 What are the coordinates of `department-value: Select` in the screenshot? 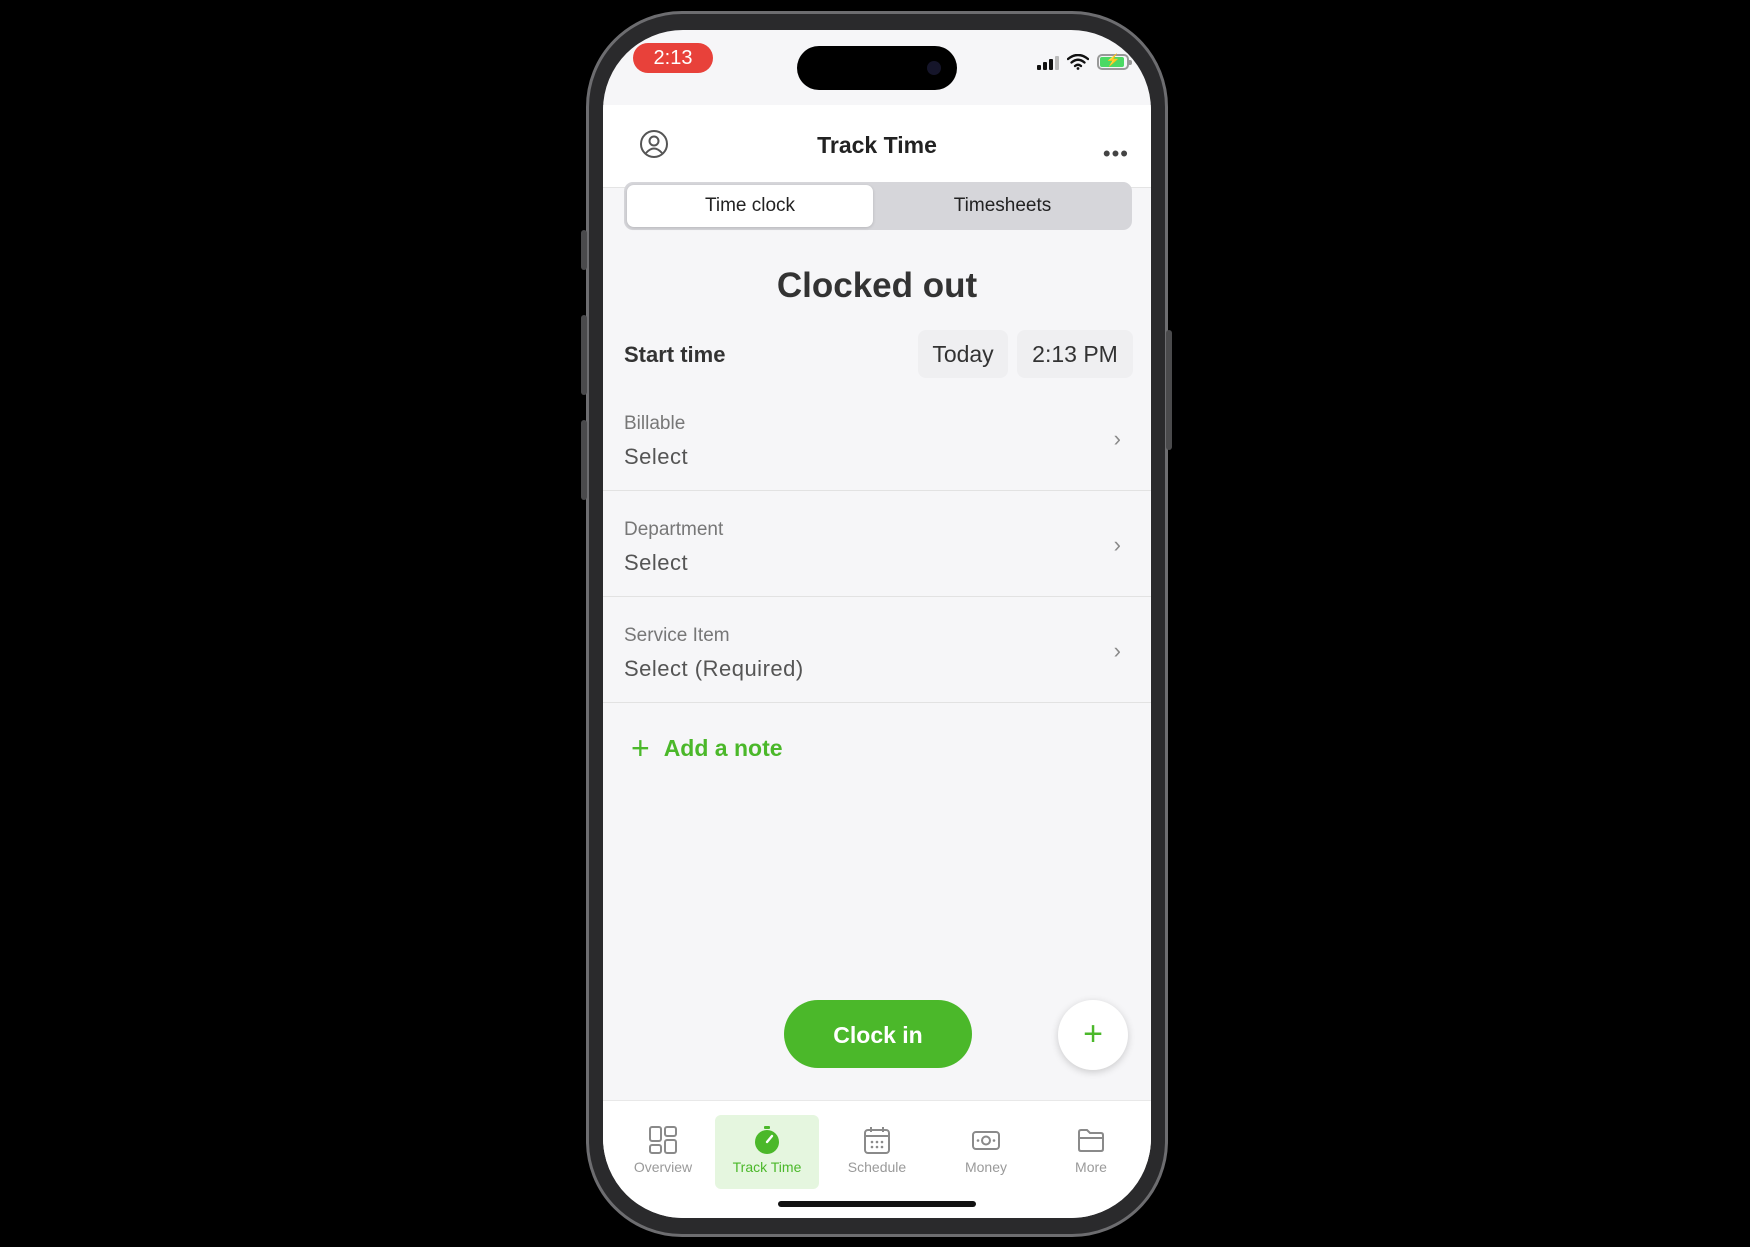 It's located at (656, 562).